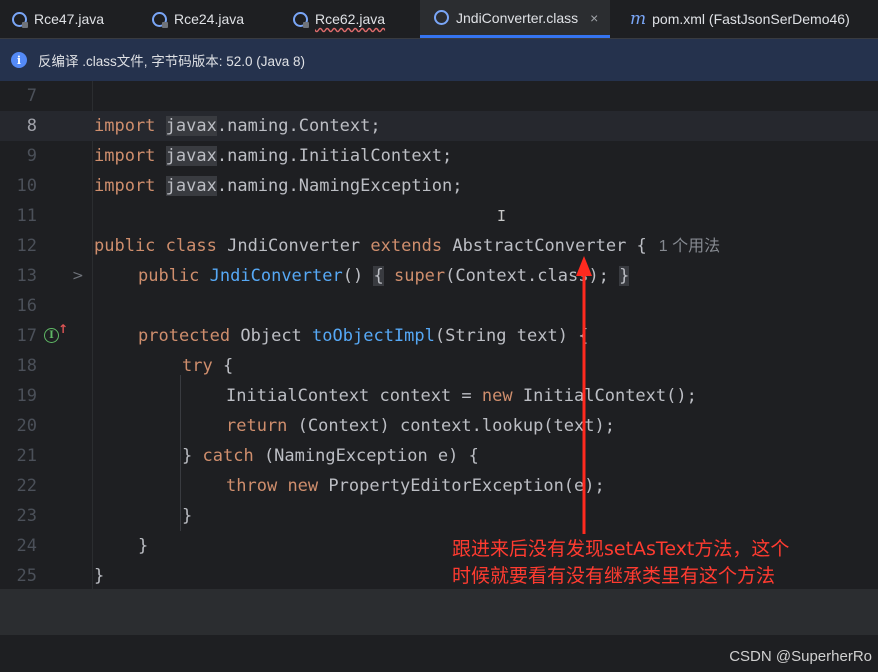 The image size is (878, 672). What do you see at coordinates (800, 656) in the screenshot?
I see `watermark: CSDN @SuperherRo` at bounding box center [800, 656].